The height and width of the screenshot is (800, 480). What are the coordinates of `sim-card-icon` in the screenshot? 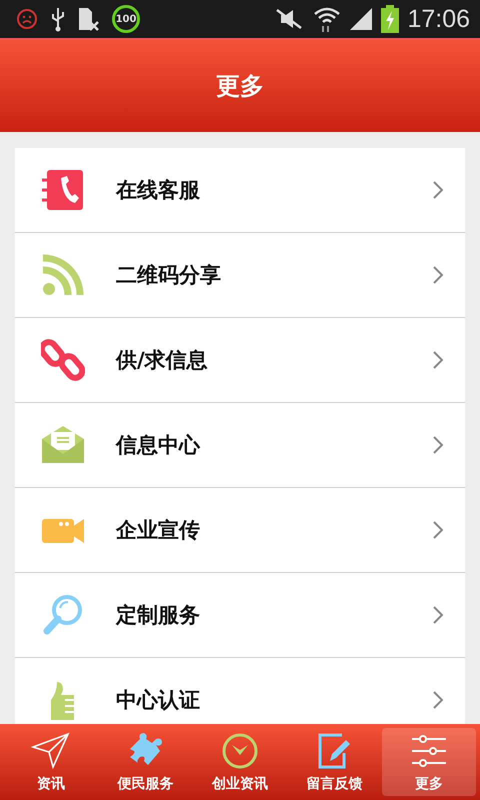 It's located at (89, 19).